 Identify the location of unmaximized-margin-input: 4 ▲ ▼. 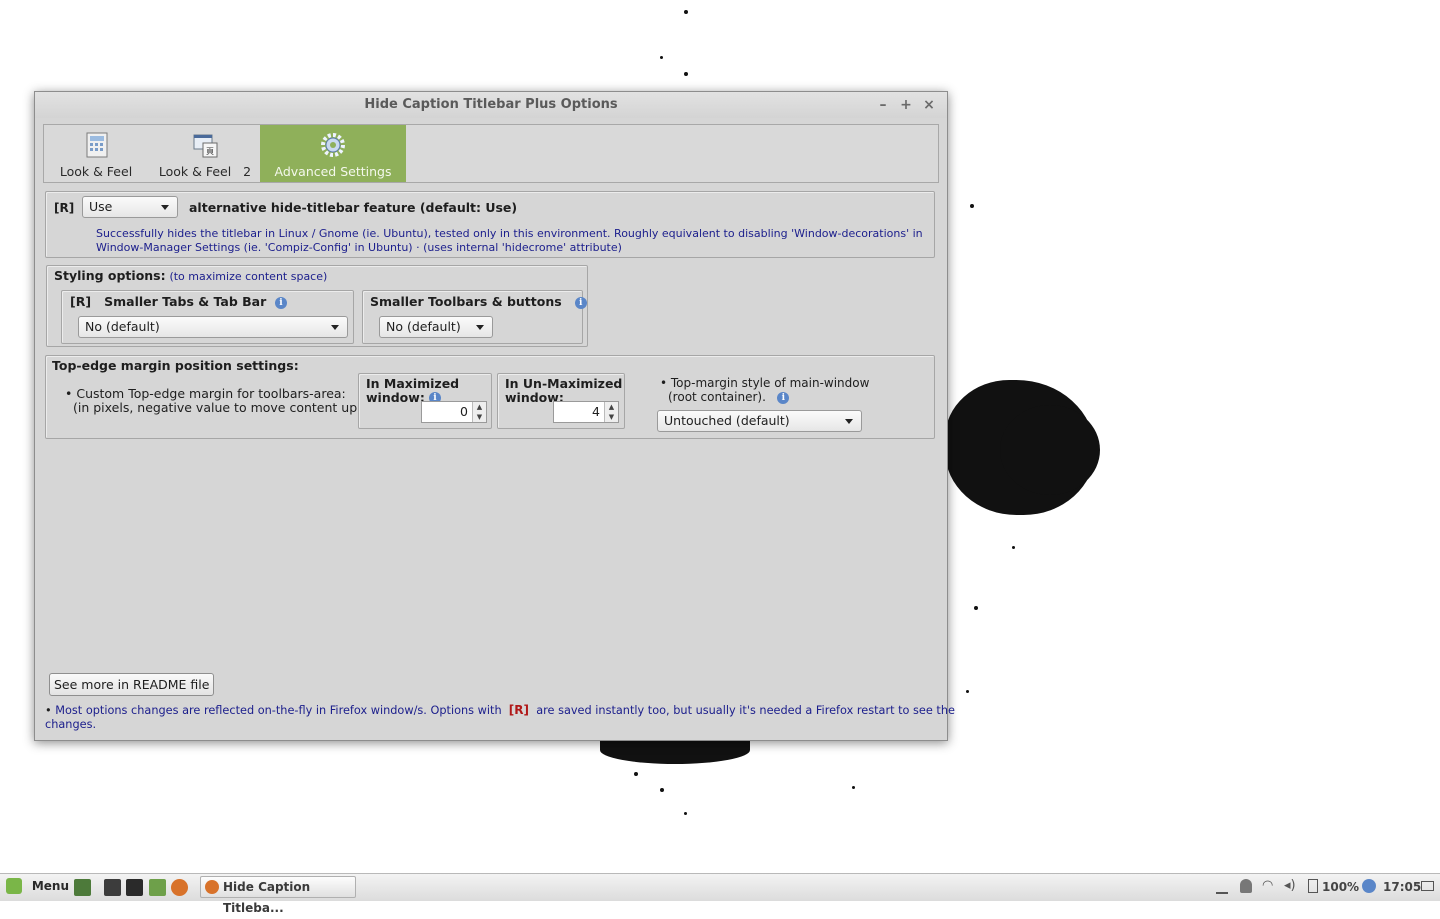
(586, 412).